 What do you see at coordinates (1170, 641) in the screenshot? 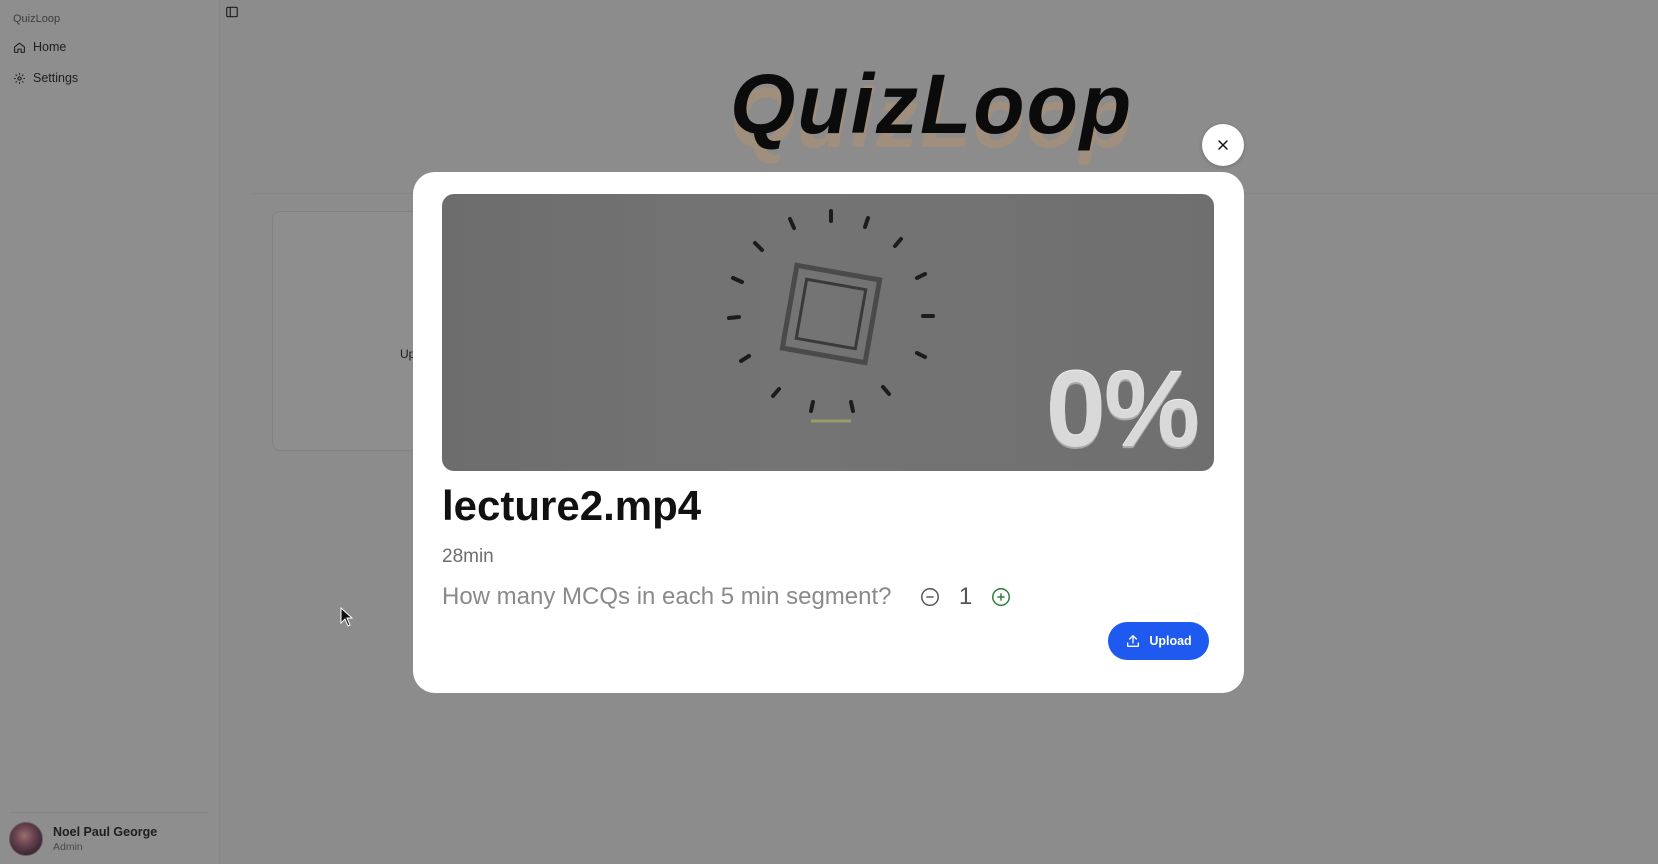
I see `upload-button-label: Upload` at bounding box center [1170, 641].